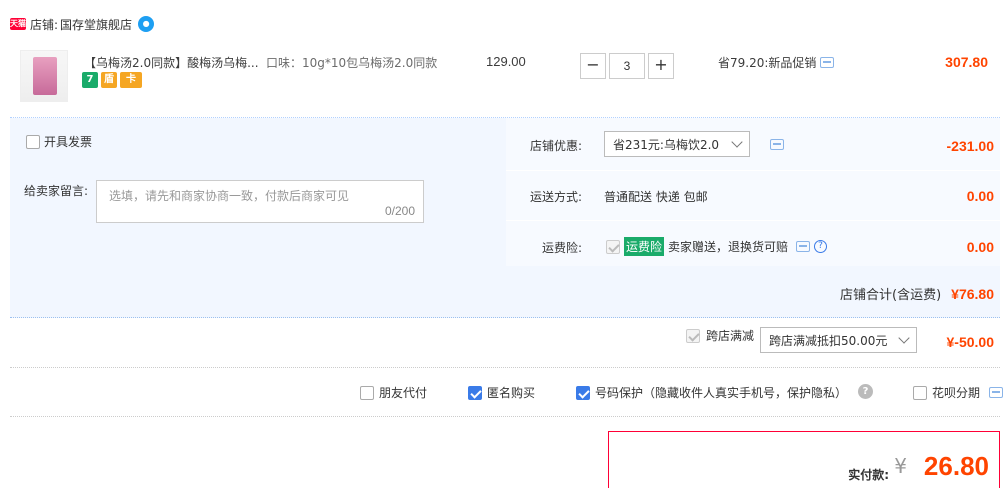 This screenshot has height=488, width=1006. What do you see at coordinates (728, 247) in the screenshot?
I see `insurance-desc: 卖家赠送，退换货可赔` at bounding box center [728, 247].